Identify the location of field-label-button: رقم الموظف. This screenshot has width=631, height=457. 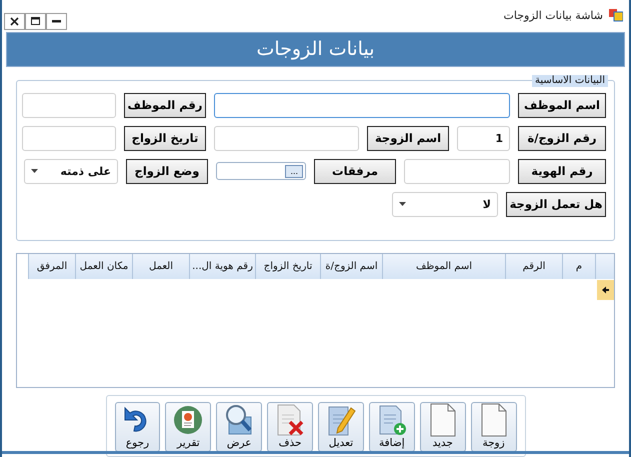
(165, 105).